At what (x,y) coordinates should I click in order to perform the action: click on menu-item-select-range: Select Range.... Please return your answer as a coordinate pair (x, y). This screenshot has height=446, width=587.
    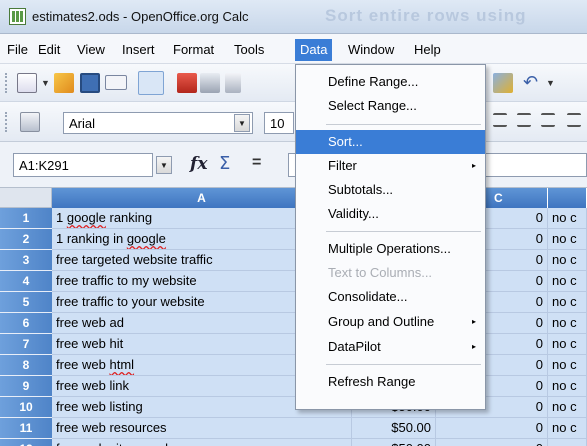
    Looking at the image, I should click on (390, 106).